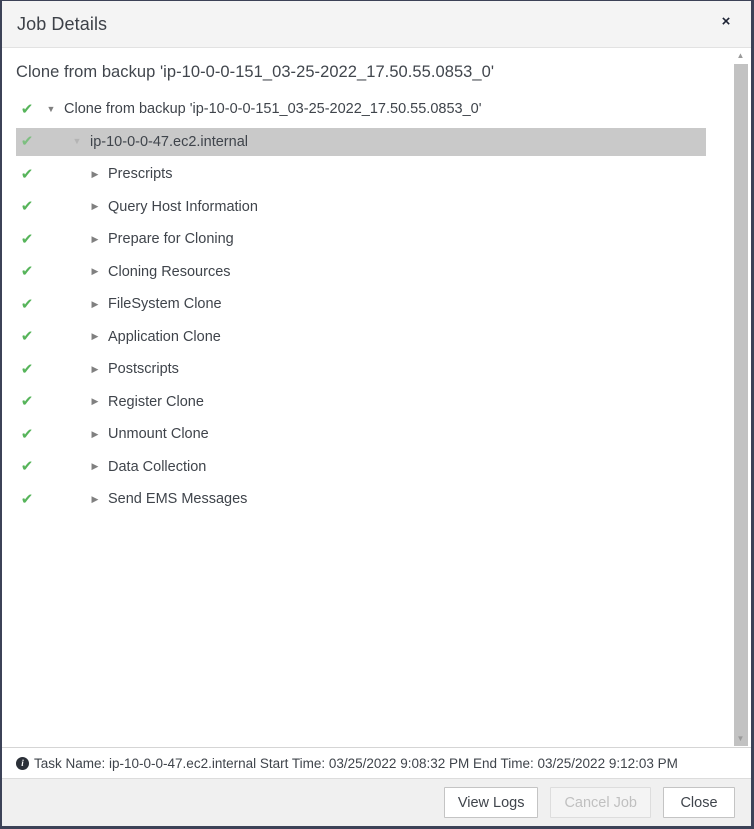 The height and width of the screenshot is (829, 754). What do you see at coordinates (376, 802) in the screenshot?
I see `dialog-button-bar: View Logs Cancel Job Close` at bounding box center [376, 802].